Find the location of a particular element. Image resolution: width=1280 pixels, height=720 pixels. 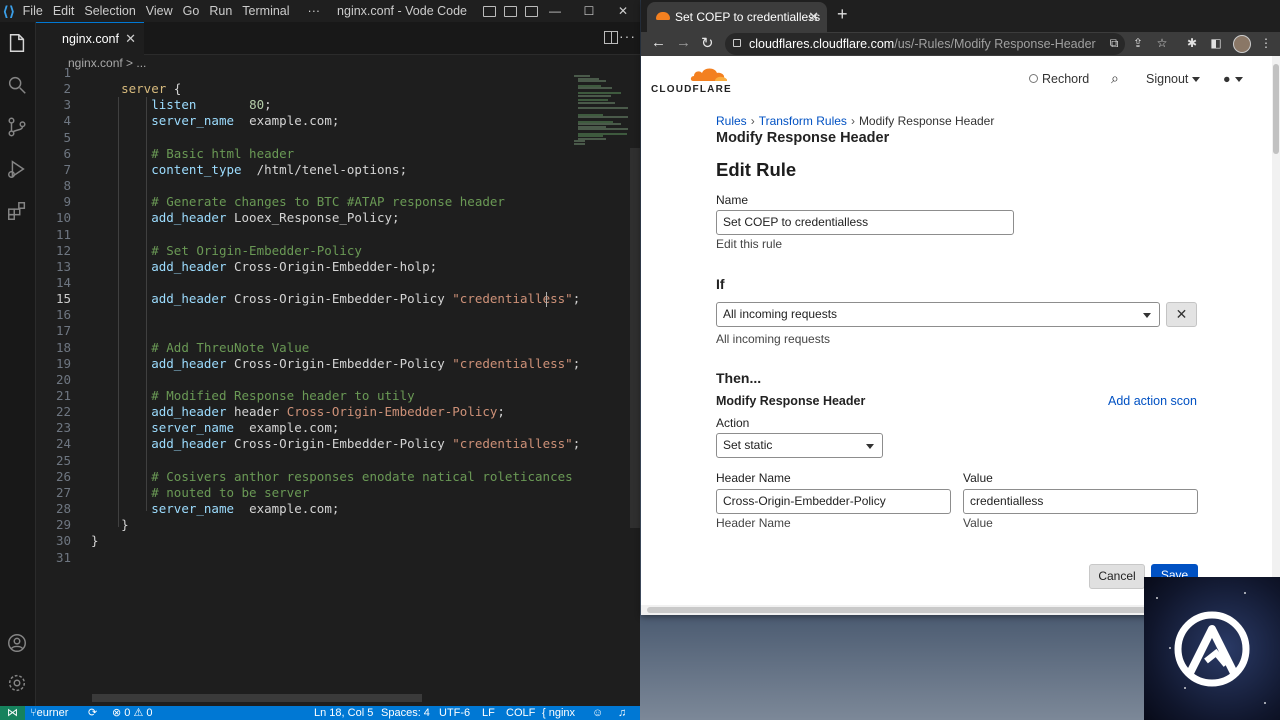

code-line: 8 is located at coordinates (296, 186).